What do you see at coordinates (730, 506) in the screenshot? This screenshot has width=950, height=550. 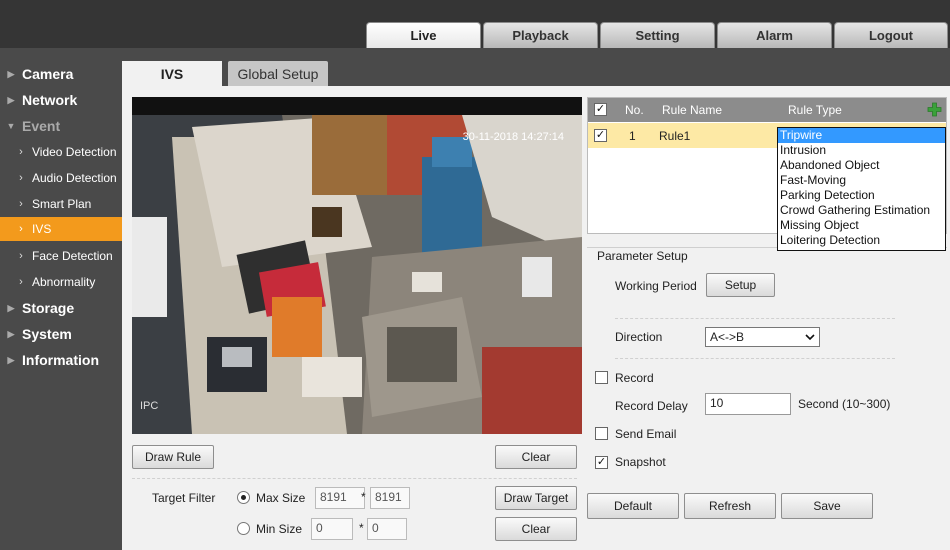 I see `refresh-button: Refresh` at bounding box center [730, 506].